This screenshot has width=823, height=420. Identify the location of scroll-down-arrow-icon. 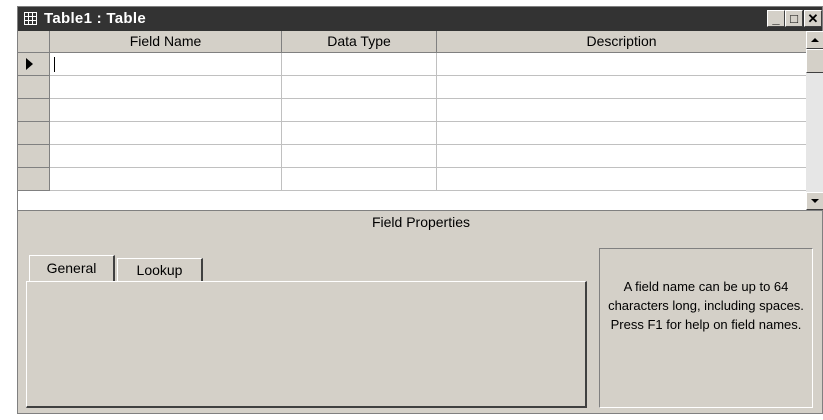
(815, 201).